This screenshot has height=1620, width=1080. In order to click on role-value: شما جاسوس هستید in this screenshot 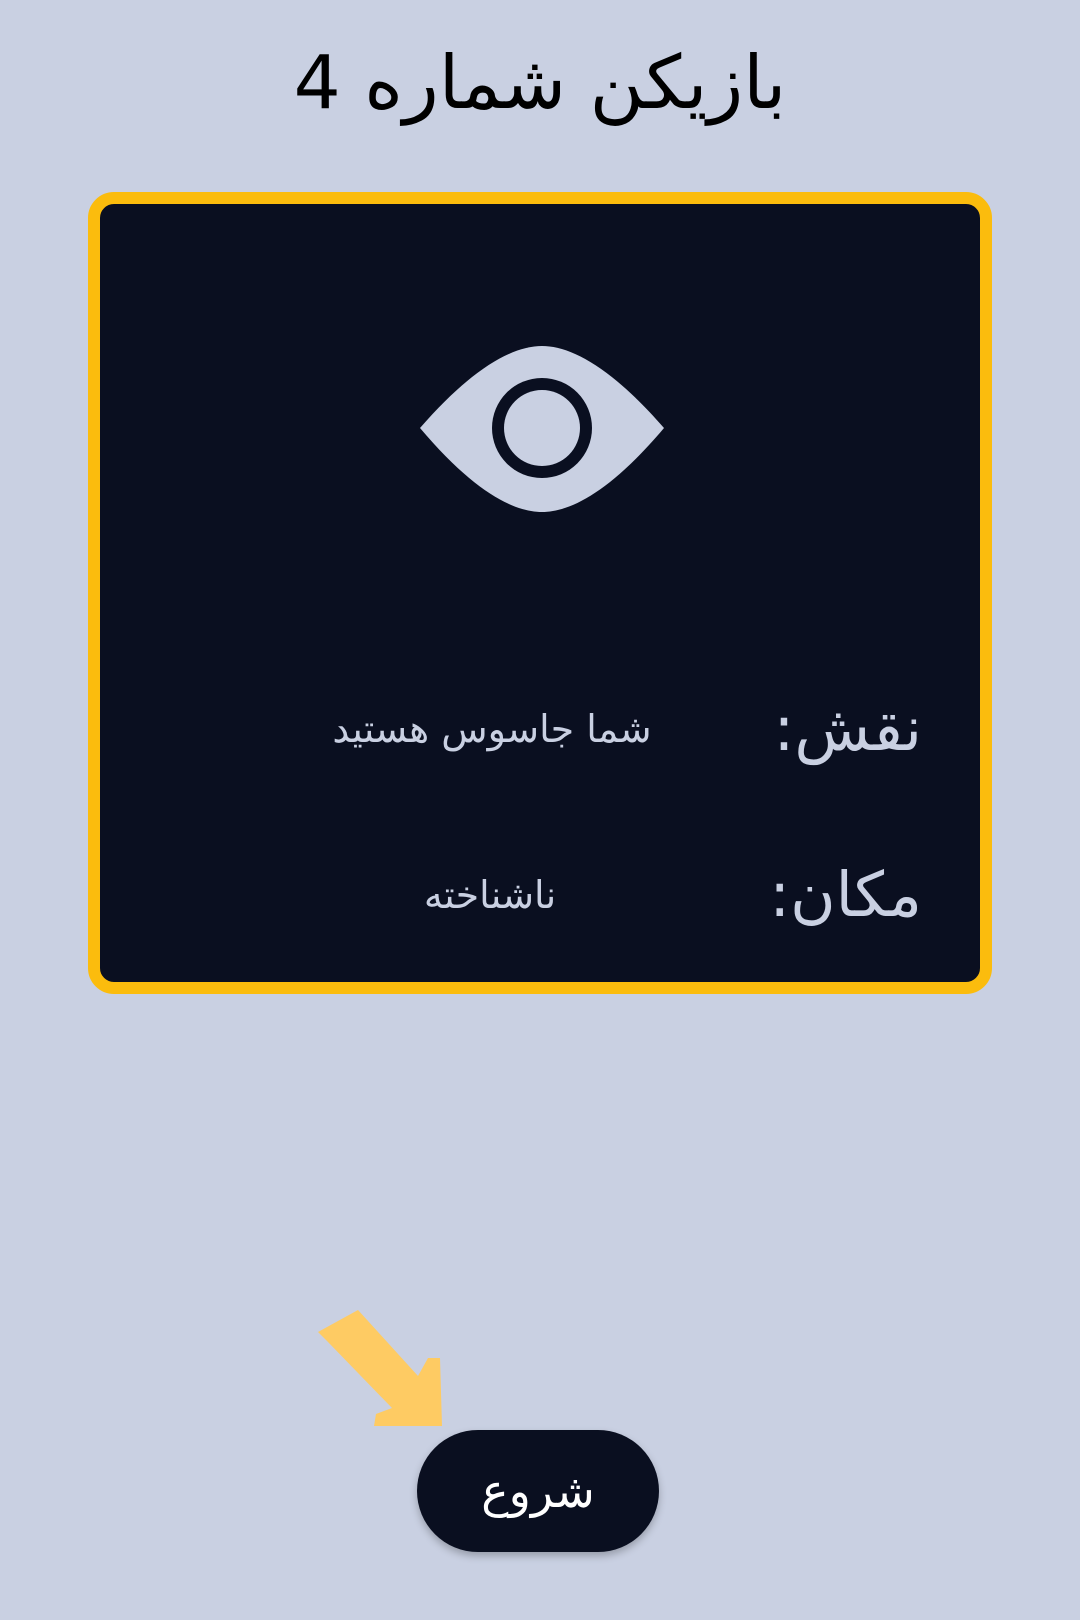, I will do `click(492, 729)`.